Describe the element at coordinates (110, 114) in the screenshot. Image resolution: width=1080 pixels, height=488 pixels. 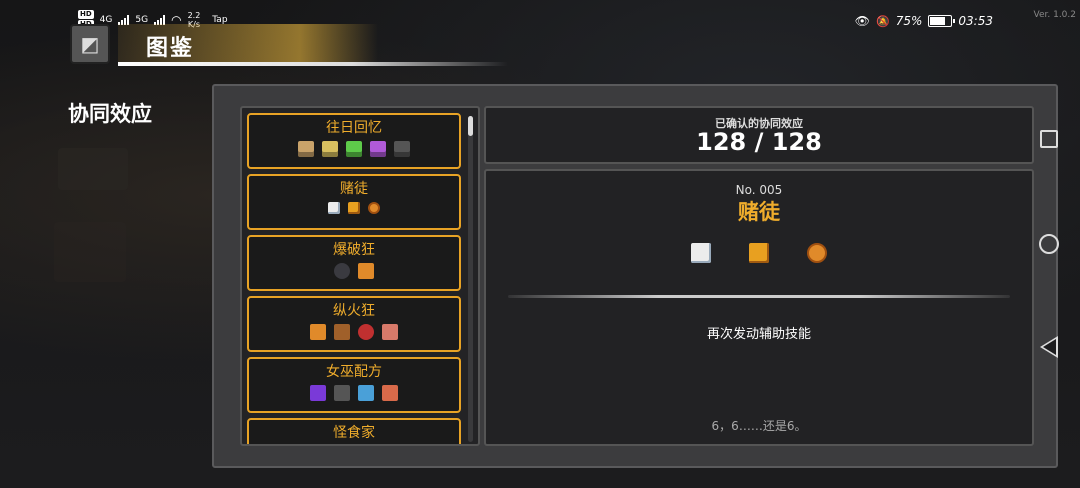
I see `section-title: 协同效应` at that location.